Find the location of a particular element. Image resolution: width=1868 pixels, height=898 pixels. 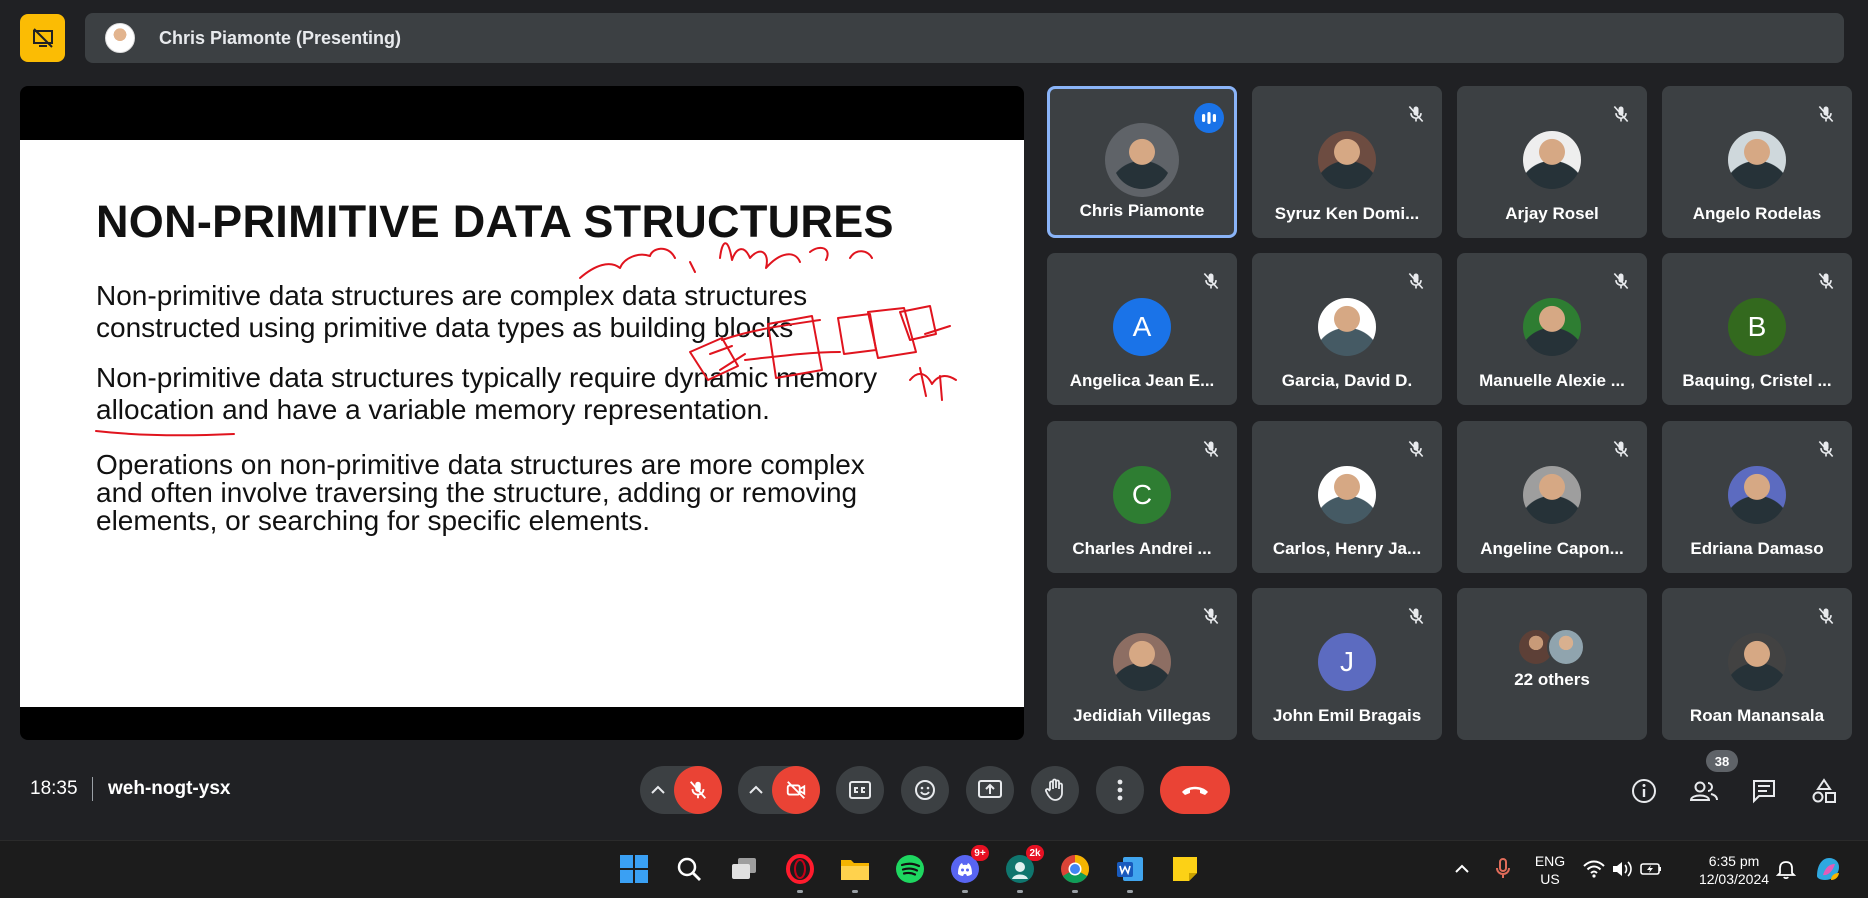

language-indicator: ENG US is located at coordinates (1550, 870).